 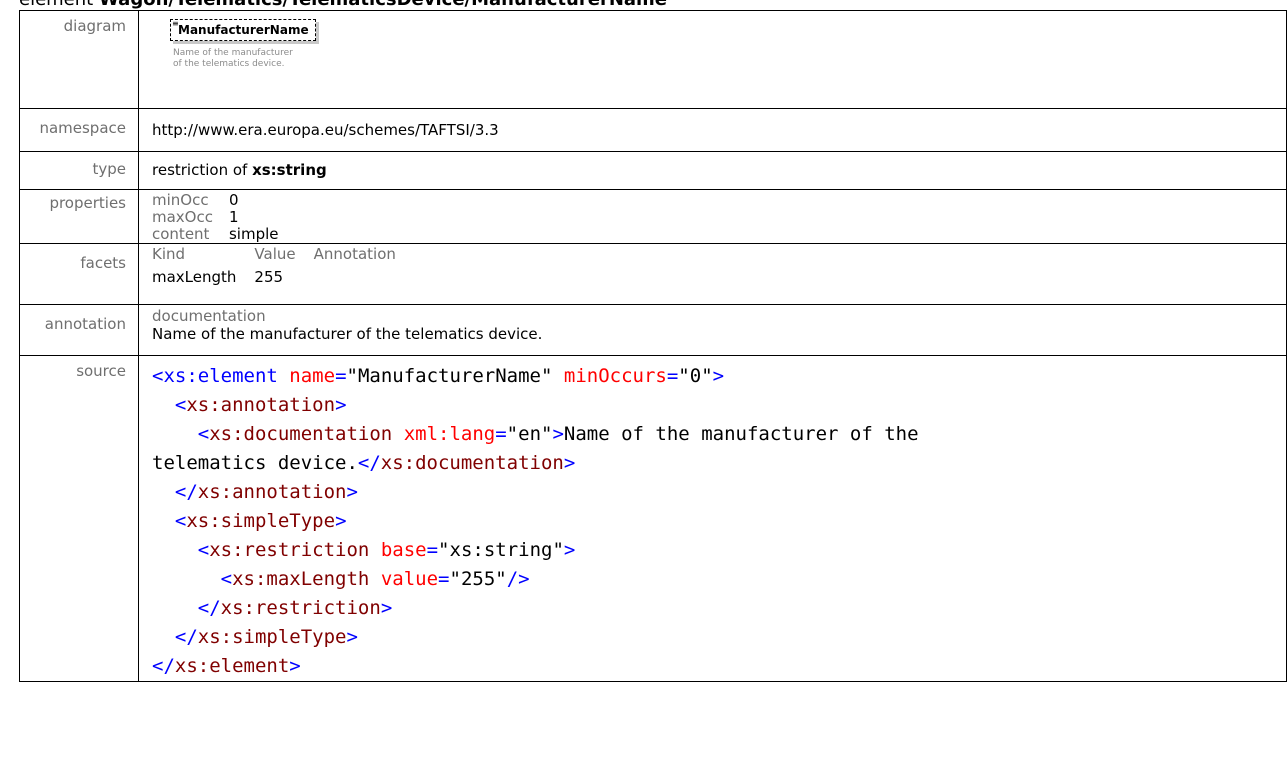 What do you see at coordinates (255, 463) in the screenshot?
I see `code-doc-text-2: telematics device.` at bounding box center [255, 463].